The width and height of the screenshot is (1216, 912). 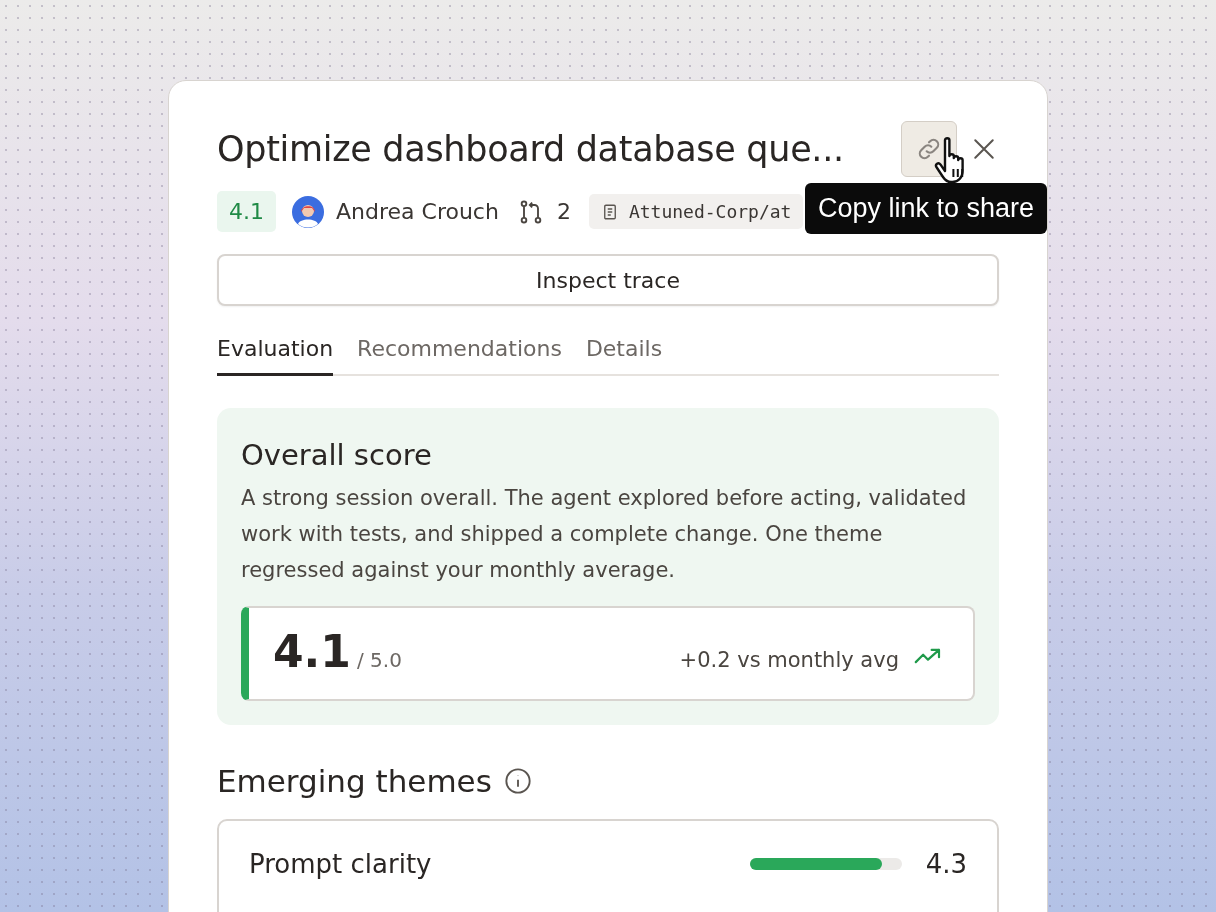 What do you see at coordinates (946, 864) in the screenshot?
I see `theme-score: 4.3` at bounding box center [946, 864].